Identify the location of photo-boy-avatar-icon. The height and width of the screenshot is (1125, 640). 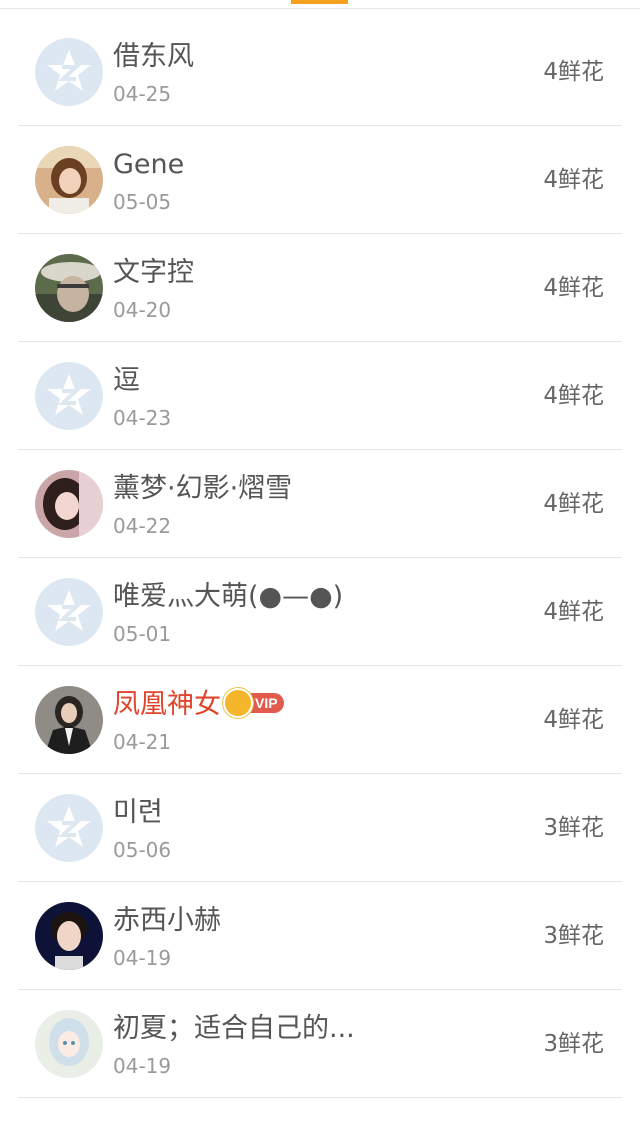
(69, 936).